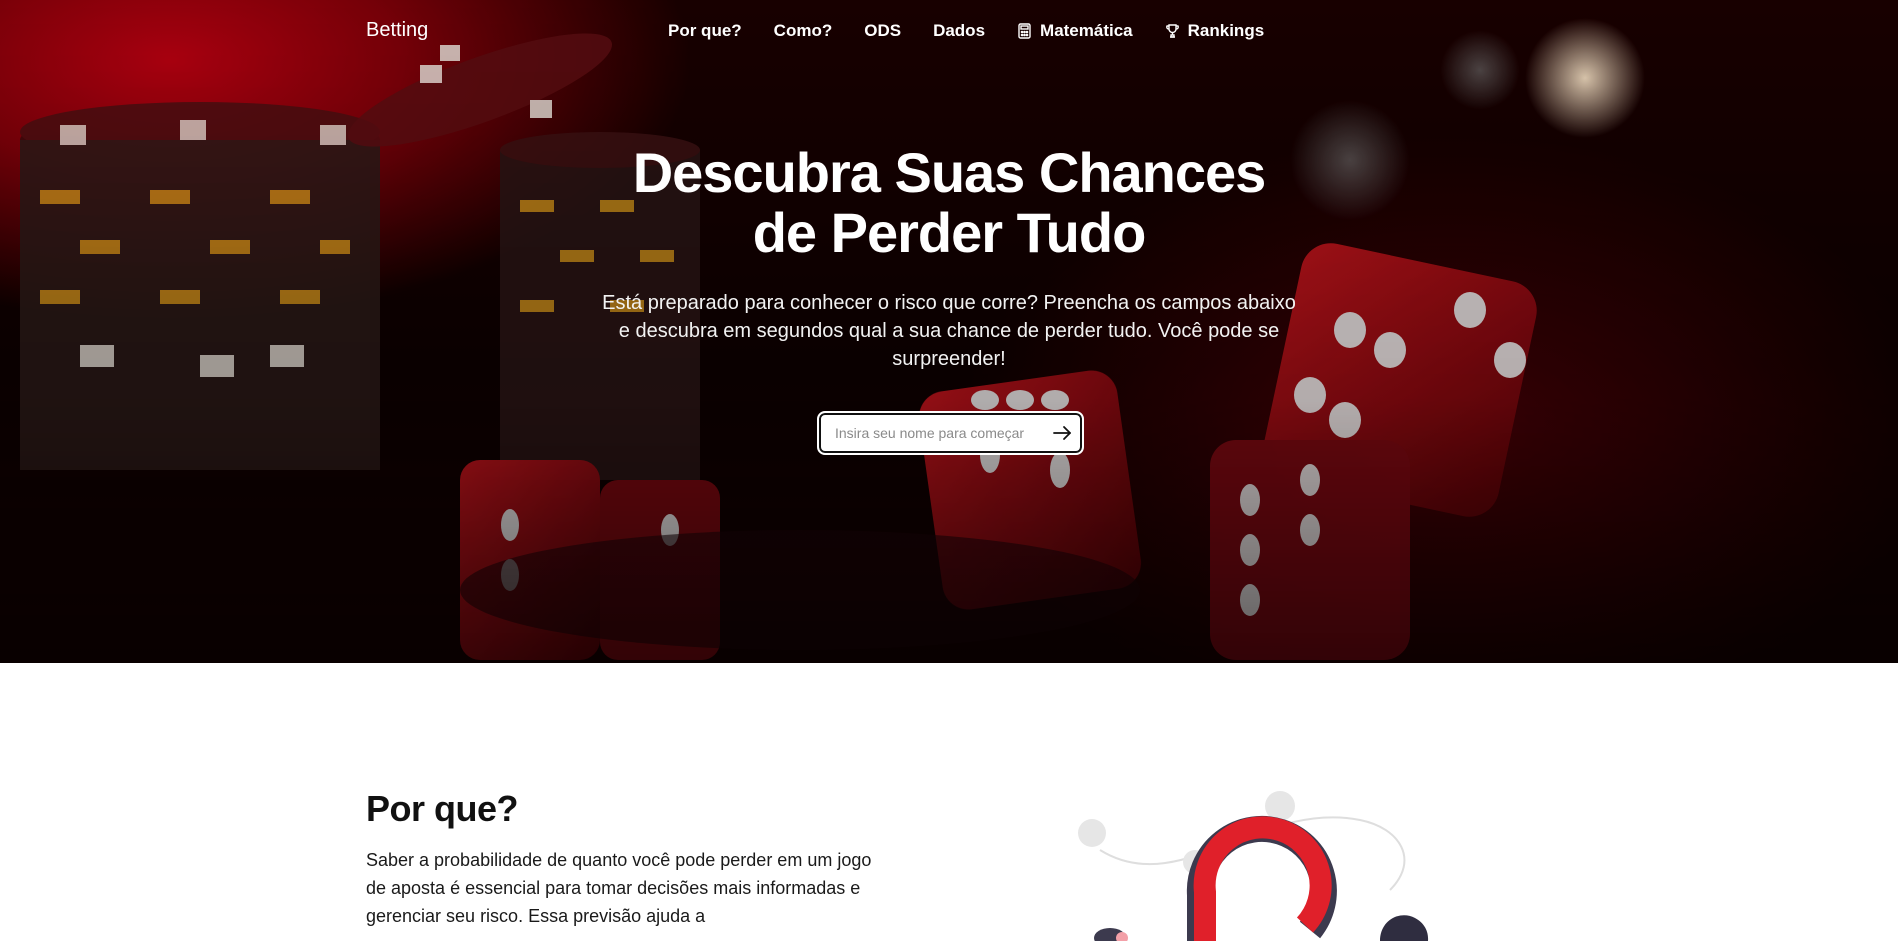  I want to click on name-input, so click(930, 433).